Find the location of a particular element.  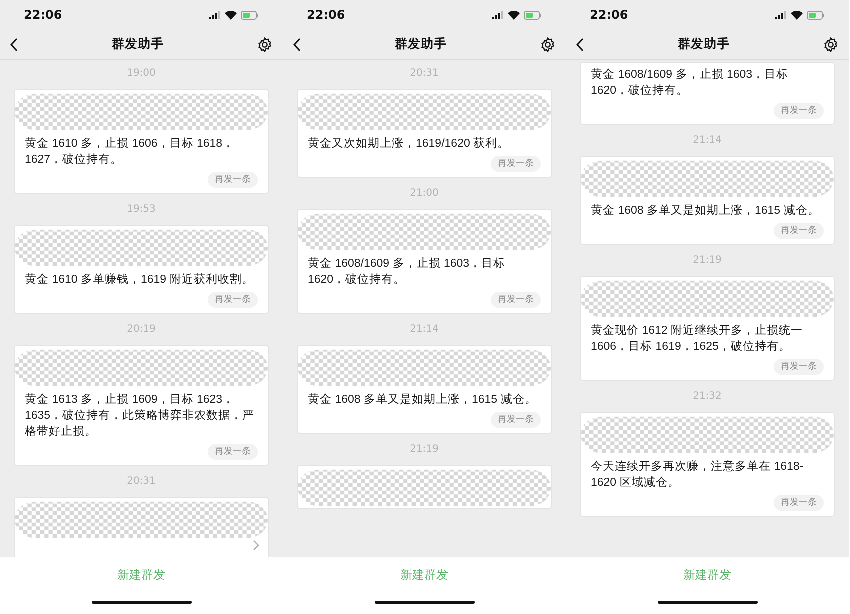

message-text: 黄金现价 1612 附近继续开多，止损统一 1606，目标 1619，1625，破位持有。 is located at coordinates (697, 339).